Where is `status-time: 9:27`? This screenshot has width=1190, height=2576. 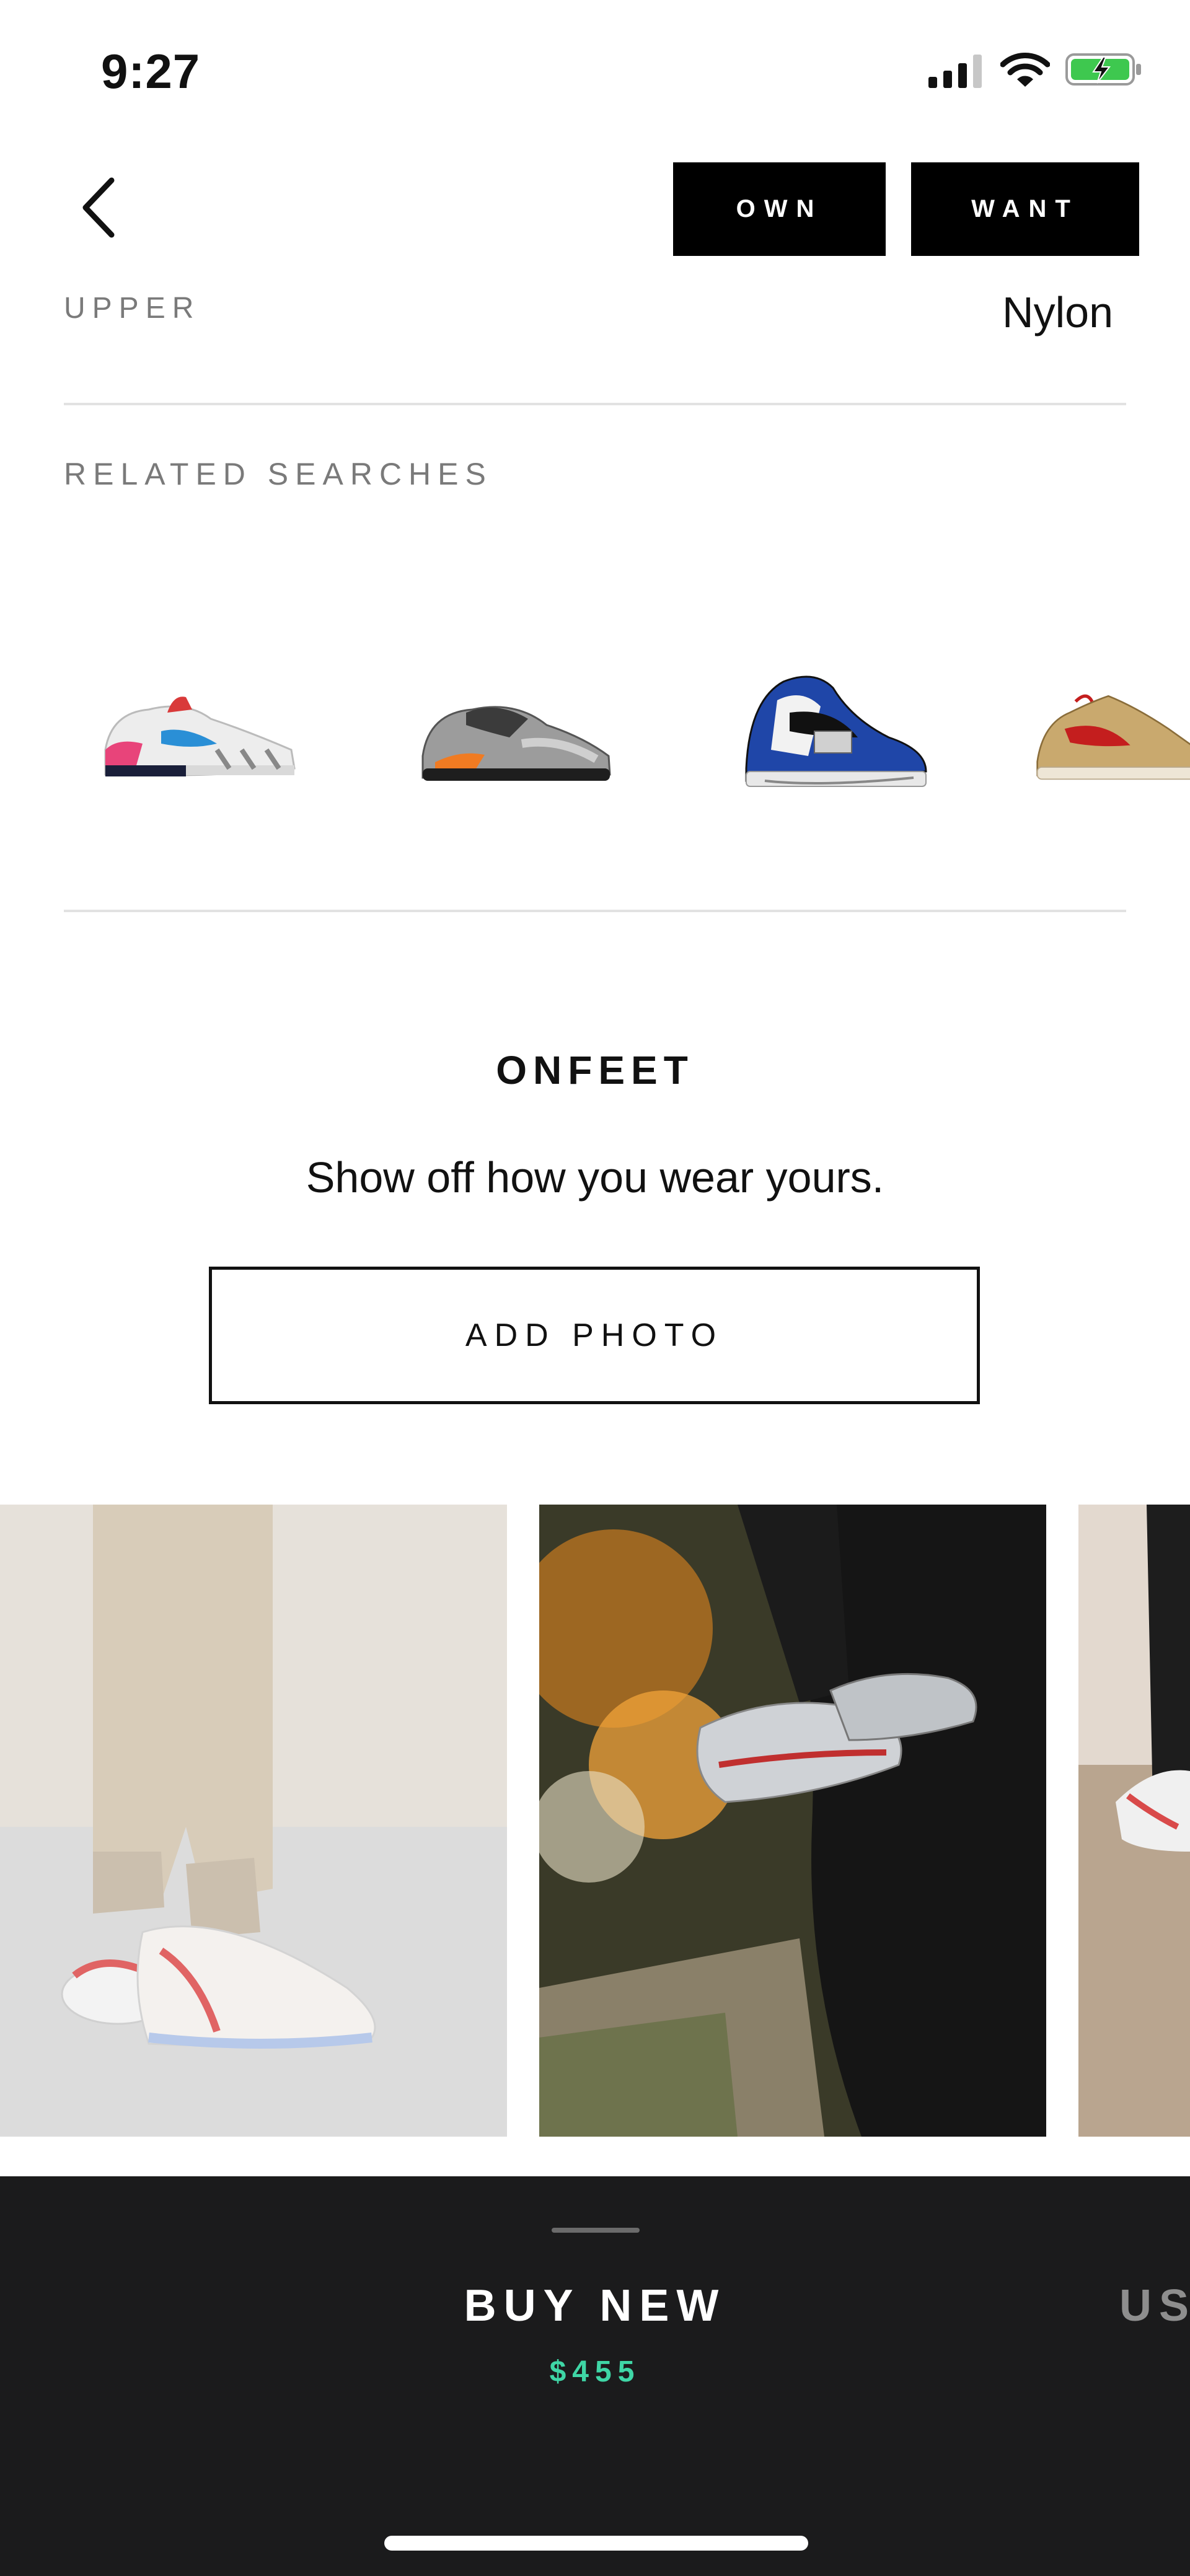 status-time: 9:27 is located at coordinates (151, 71).